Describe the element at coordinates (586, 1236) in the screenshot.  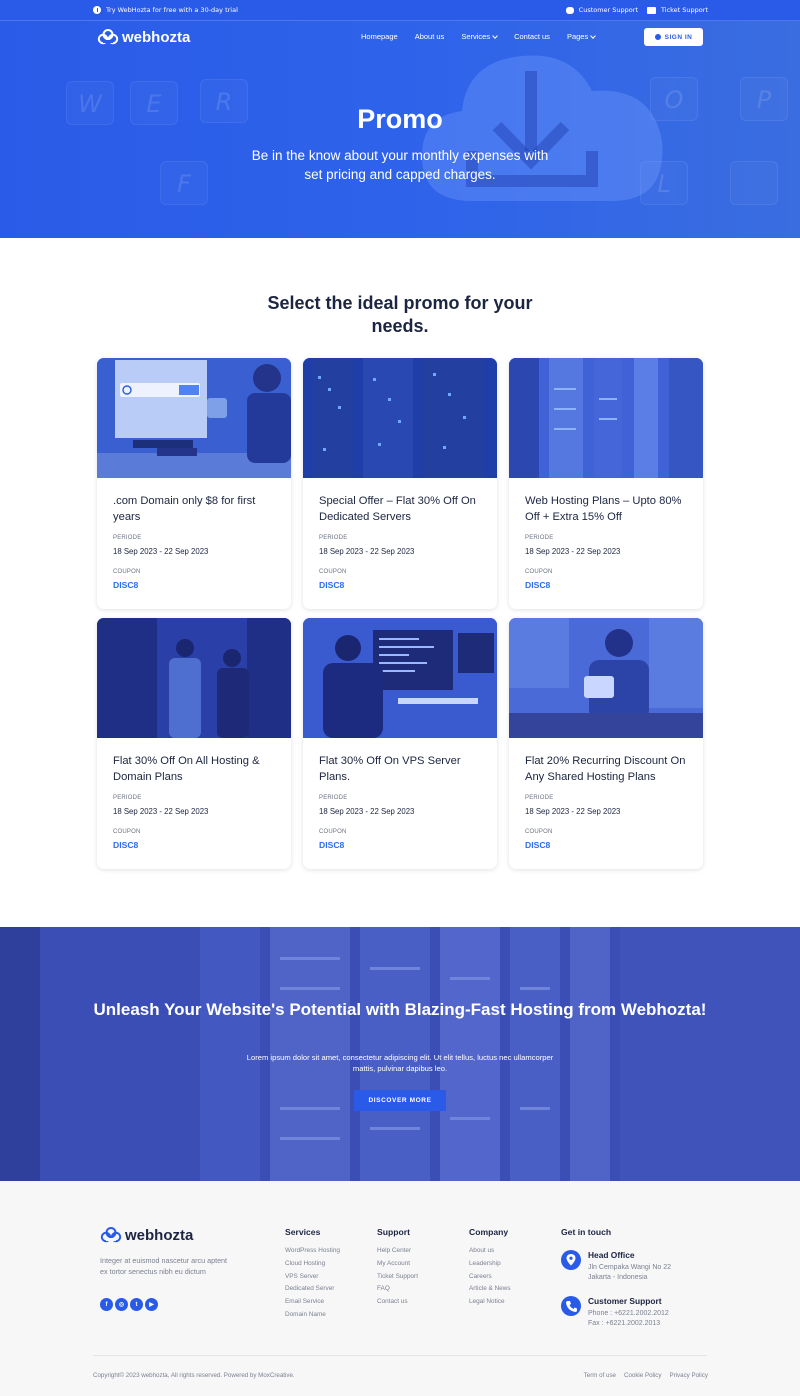
I see `footer-contact-column: Get in touch` at that location.